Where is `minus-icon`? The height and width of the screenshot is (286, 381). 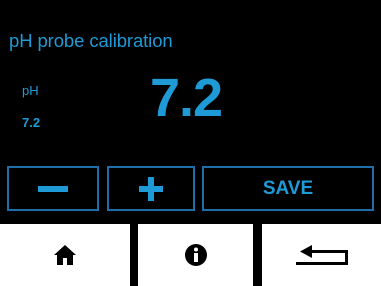
minus-icon is located at coordinates (53, 188).